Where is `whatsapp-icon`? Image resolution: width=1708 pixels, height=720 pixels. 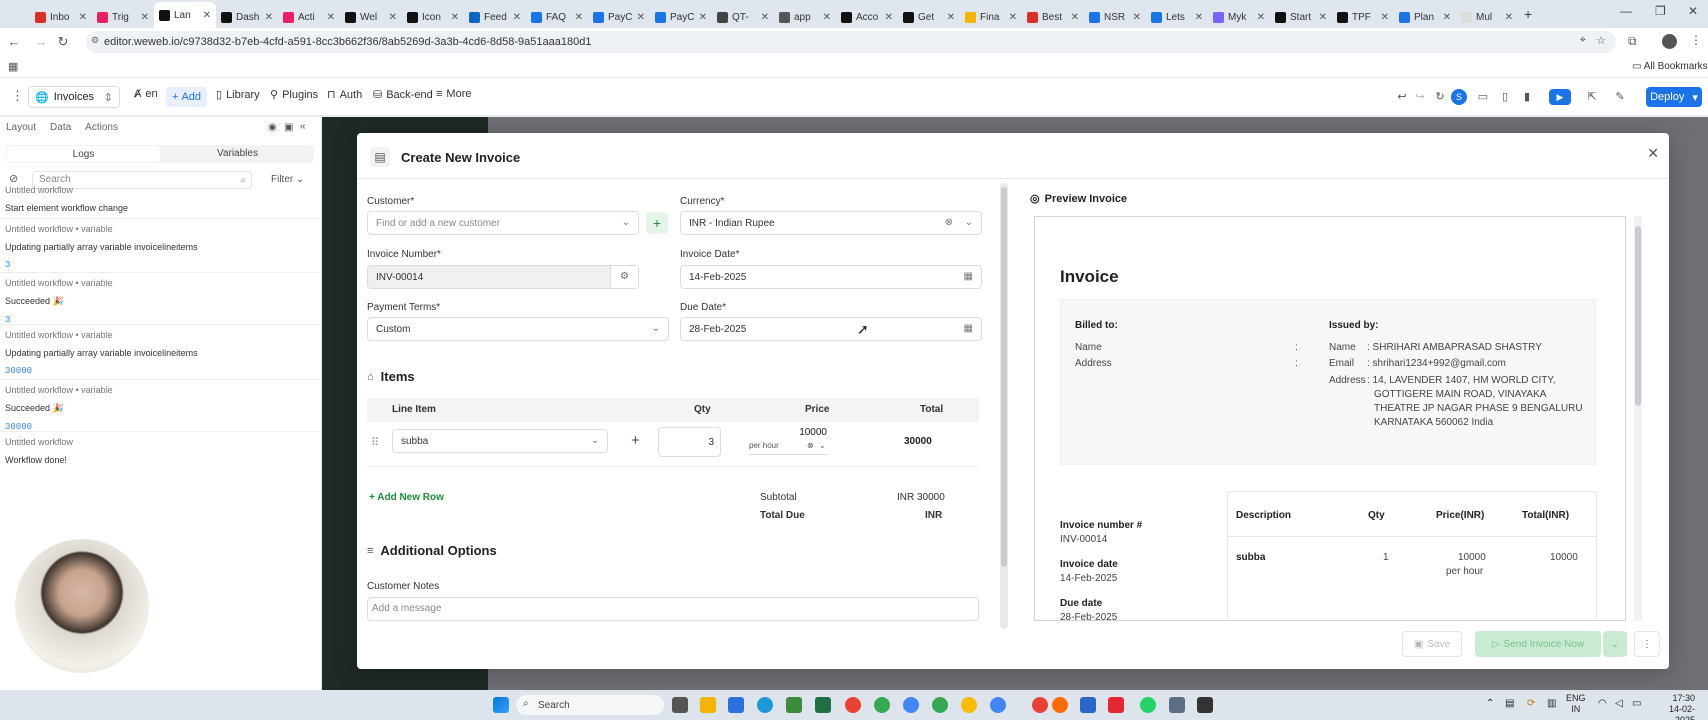
whatsapp-icon is located at coordinates (1148, 705).